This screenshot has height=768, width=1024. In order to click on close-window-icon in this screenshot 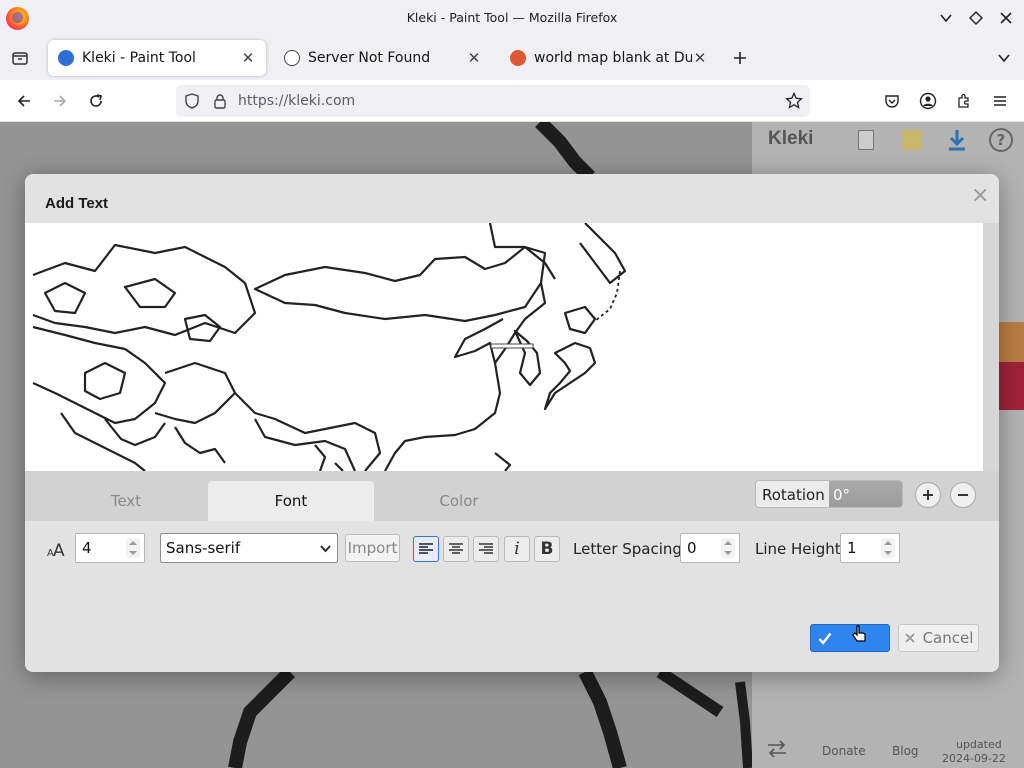, I will do `click(1006, 18)`.